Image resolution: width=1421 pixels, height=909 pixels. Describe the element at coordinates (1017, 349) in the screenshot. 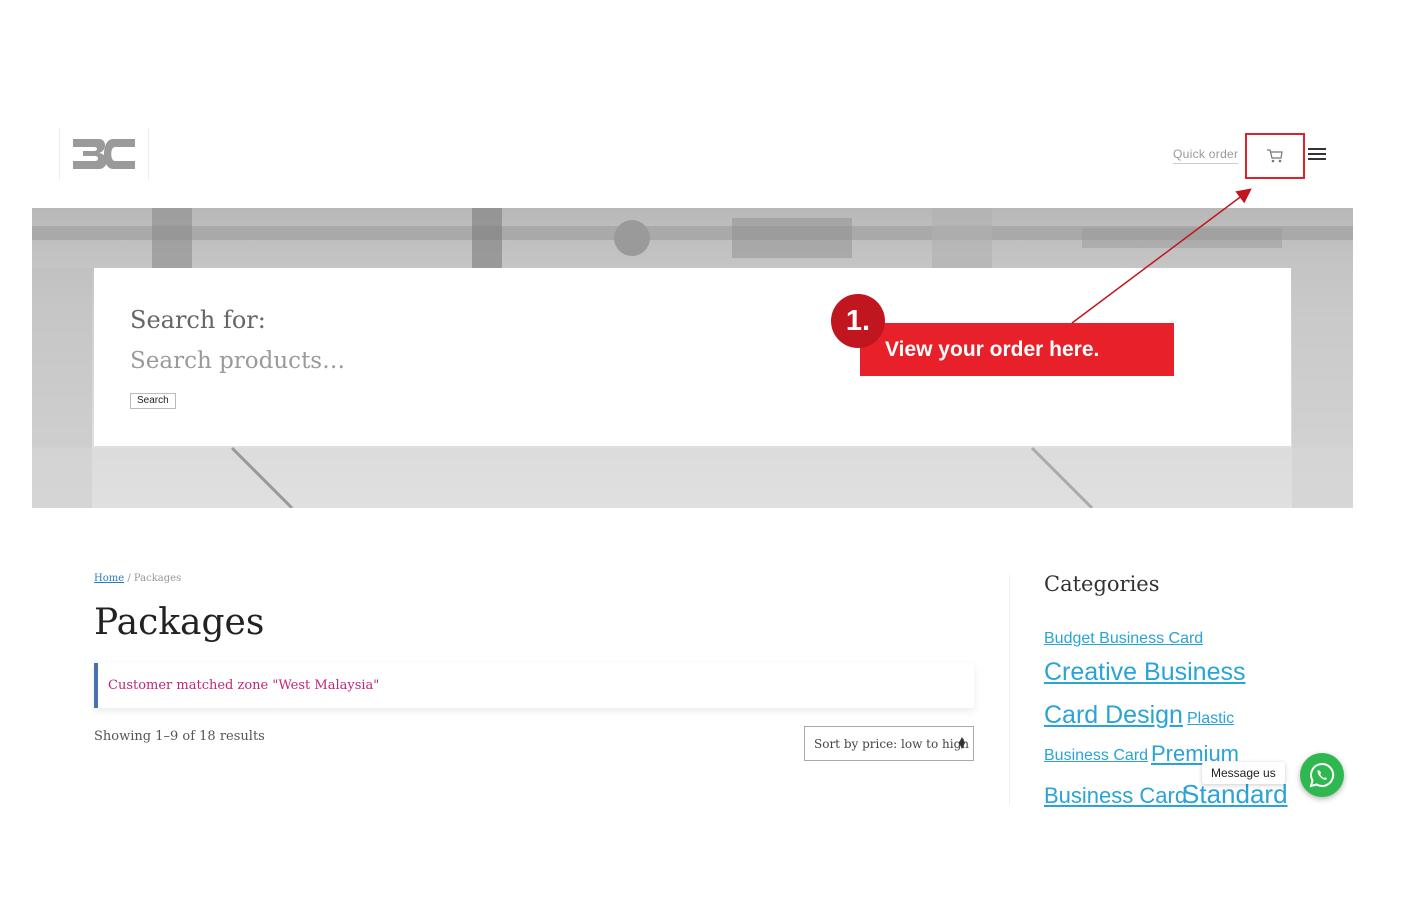

I see `callout-text: View your order here.` at that location.